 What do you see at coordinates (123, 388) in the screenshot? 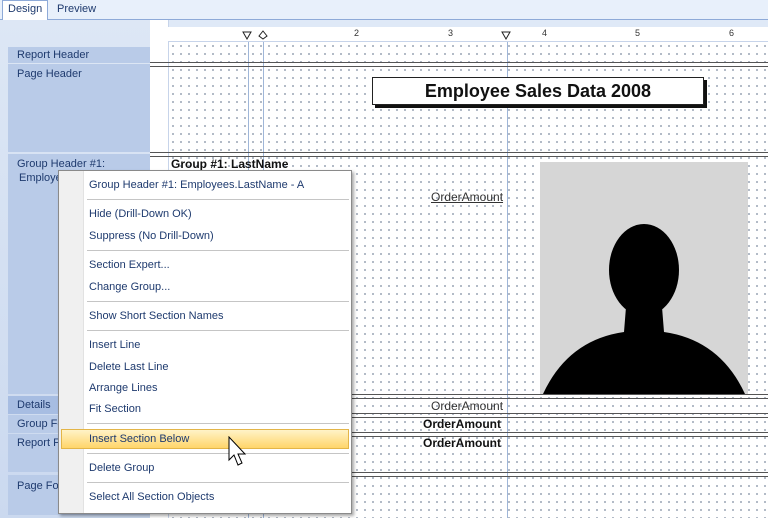
I see `menu-item-arrange-lines: Arrange Lines` at bounding box center [123, 388].